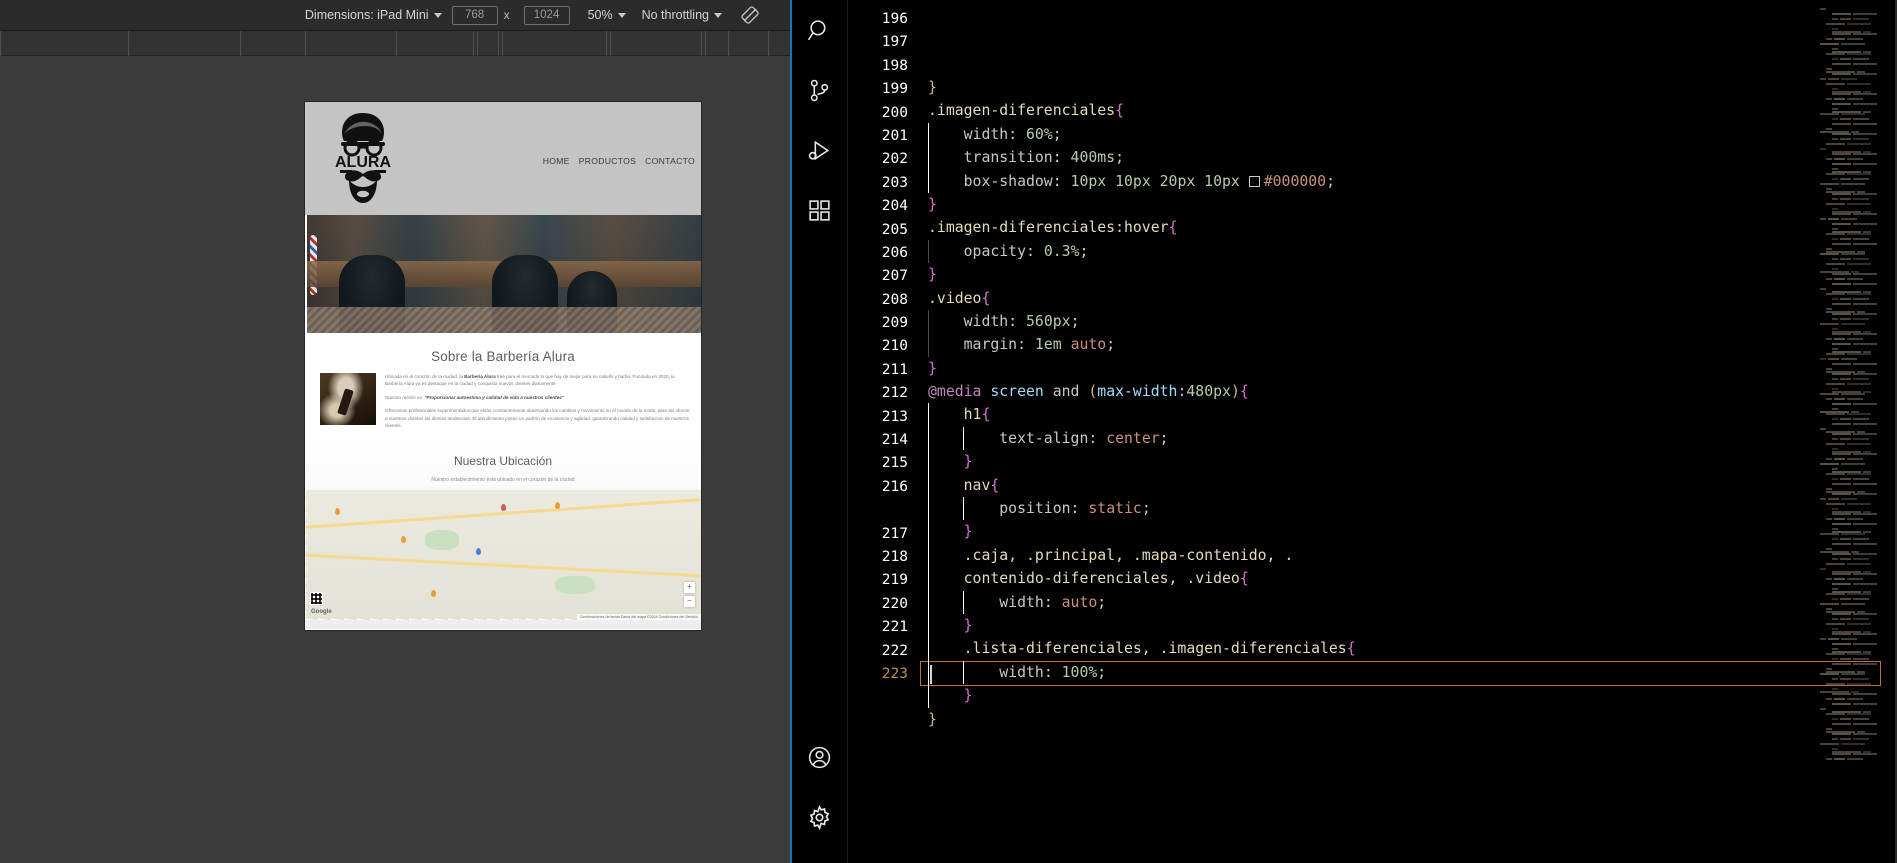 Image resolution: width=1897 pixels, height=863 pixels. Describe the element at coordinates (820, 817) in the screenshot. I see `settings-gear-icon` at that location.